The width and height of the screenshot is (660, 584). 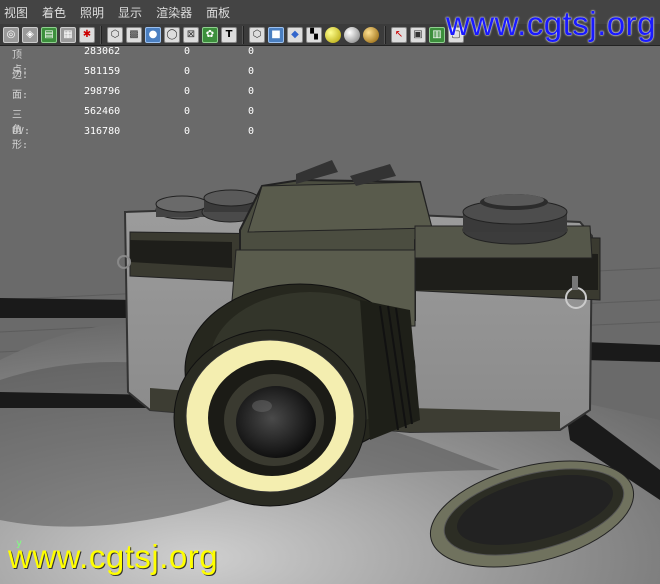 I want to click on menu-lighting: 照明, so click(x=92, y=12).